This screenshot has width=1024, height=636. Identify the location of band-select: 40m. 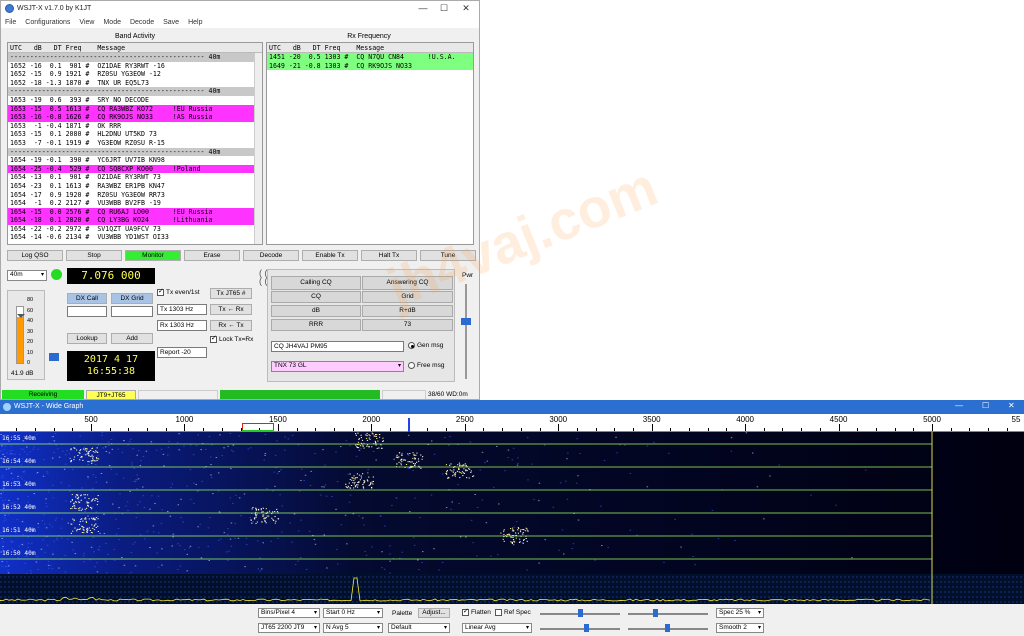
(27, 275).